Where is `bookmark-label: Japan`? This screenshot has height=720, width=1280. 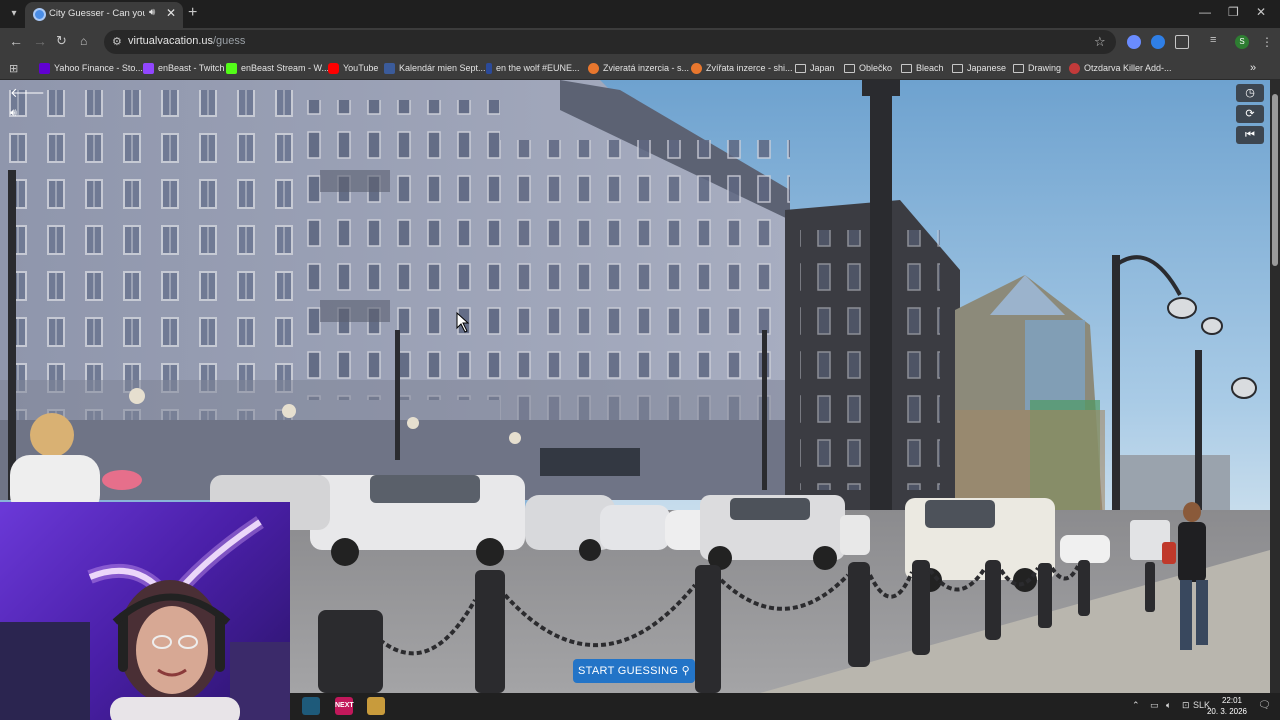 bookmark-label: Japan is located at coordinates (822, 68).